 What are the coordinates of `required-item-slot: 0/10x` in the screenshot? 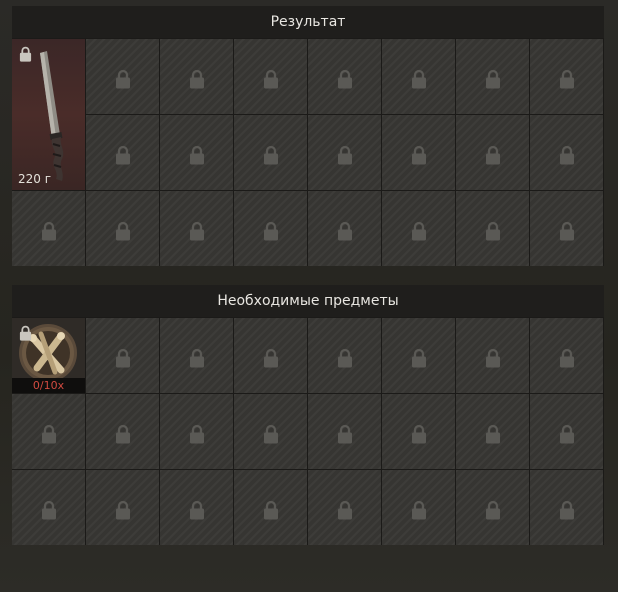 It's located at (48, 355).